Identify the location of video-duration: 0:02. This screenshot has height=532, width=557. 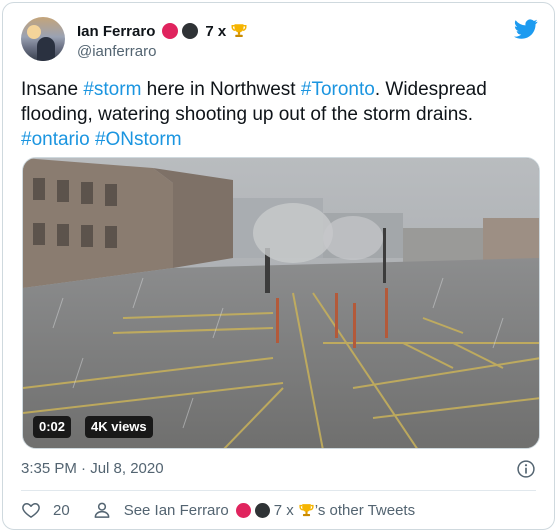
(52, 427).